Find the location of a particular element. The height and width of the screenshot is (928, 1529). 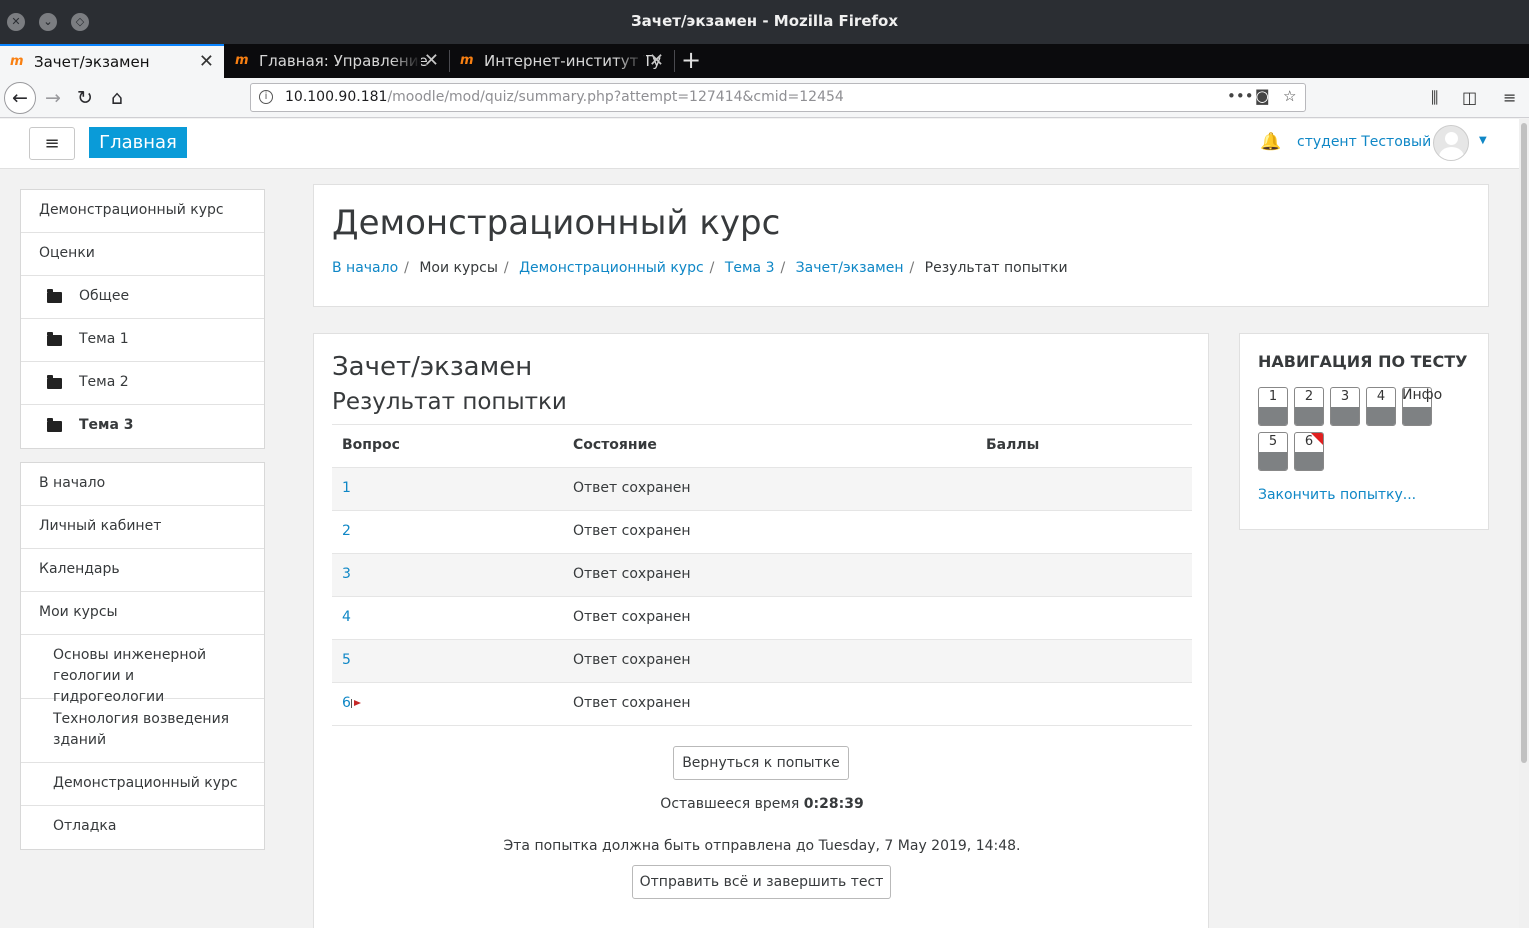

flag-icon is located at coordinates (357, 703).